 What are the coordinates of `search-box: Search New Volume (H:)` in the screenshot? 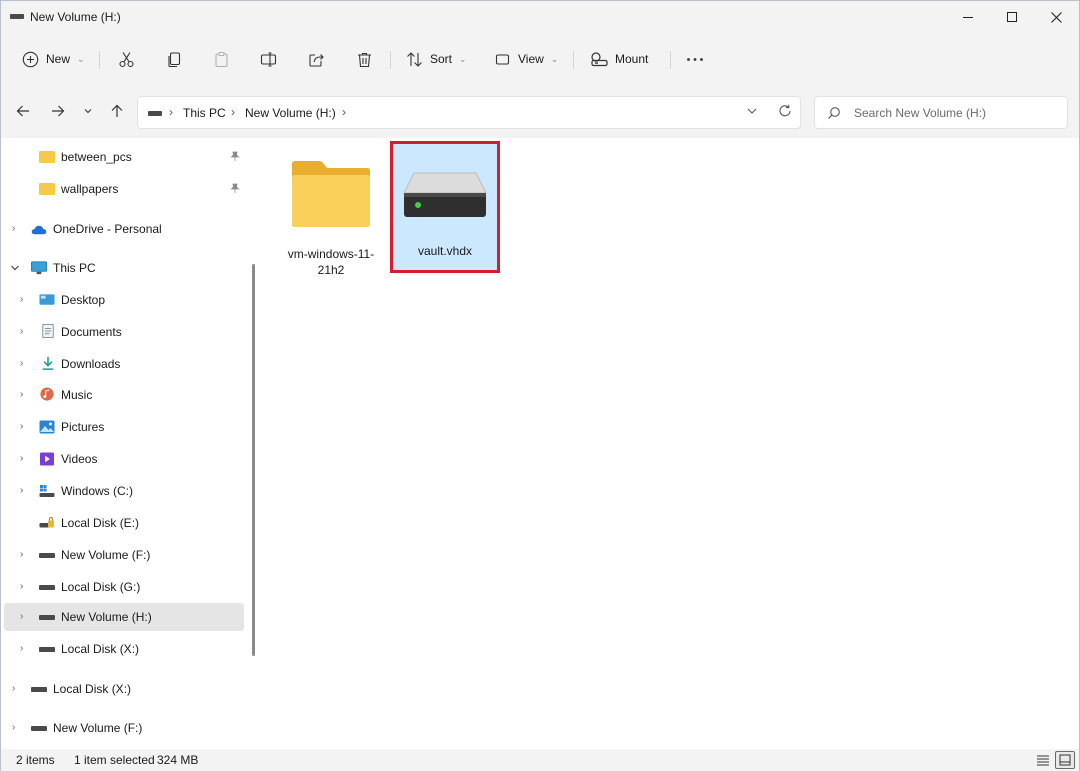 It's located at (941, 112).